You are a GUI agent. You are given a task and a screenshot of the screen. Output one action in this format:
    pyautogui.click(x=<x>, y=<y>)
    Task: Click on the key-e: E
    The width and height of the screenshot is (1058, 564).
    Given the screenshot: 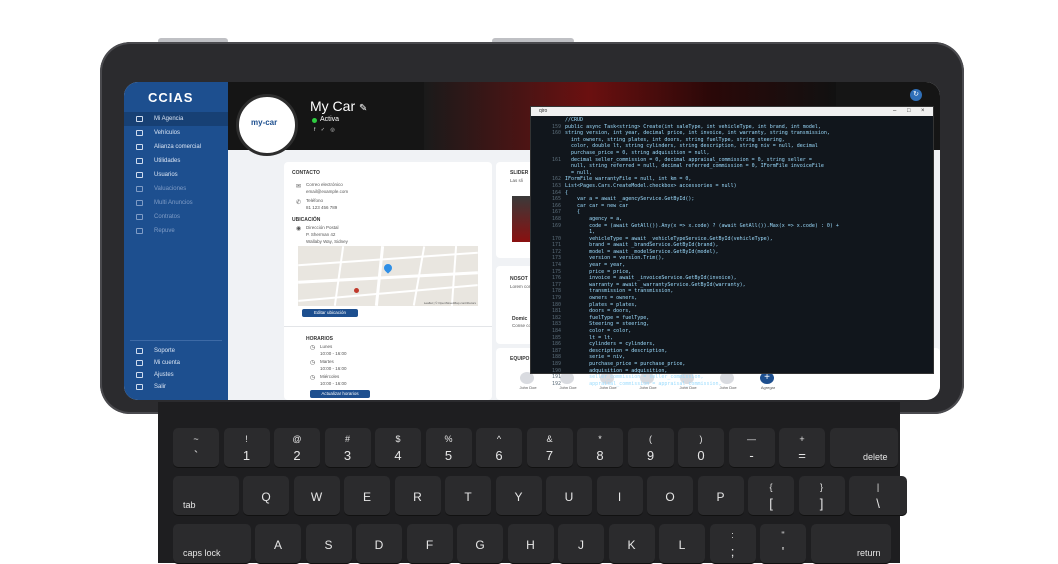 What is the action you would take?
    pyautogui.click(x=367, y=496)
    